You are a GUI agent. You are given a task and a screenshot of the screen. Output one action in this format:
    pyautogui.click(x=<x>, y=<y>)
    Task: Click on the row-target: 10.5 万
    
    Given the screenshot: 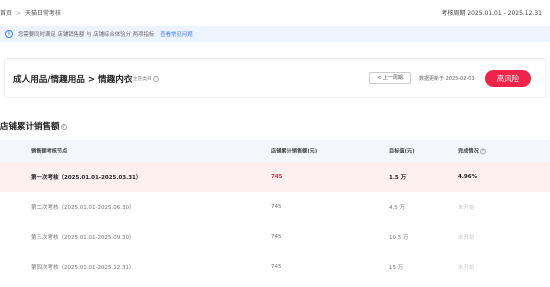 What is the action you would take?
    pyautogui.click(x=399, y=238)
    